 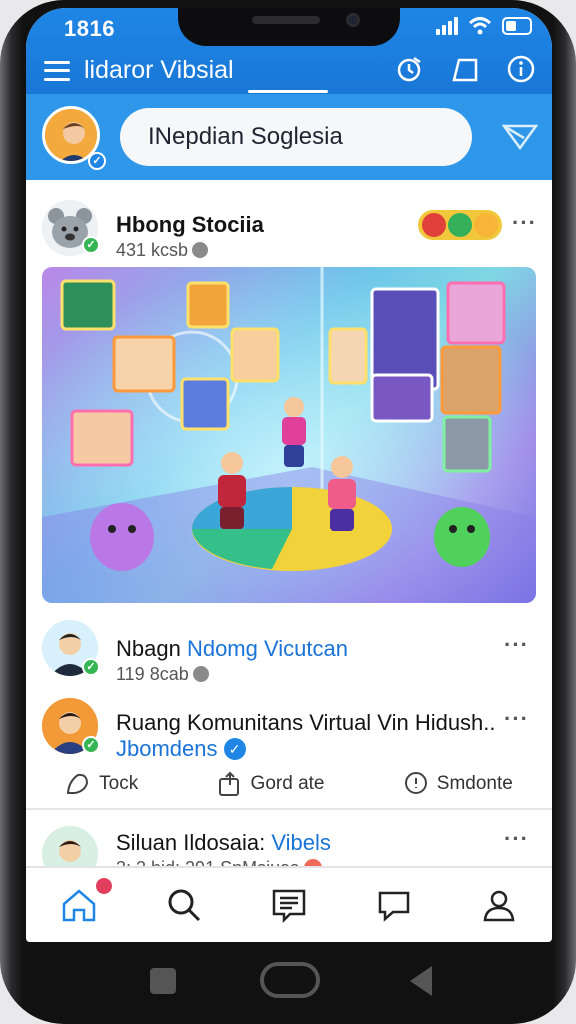 I want to click on verified-icon: ✓, so click(x=234, y=749).